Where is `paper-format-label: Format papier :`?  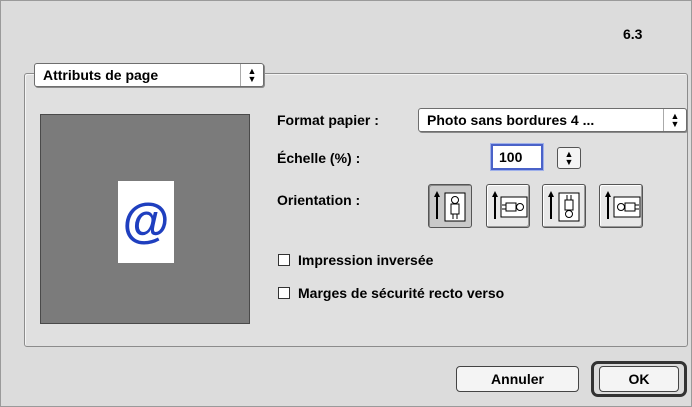
paper-format-label: Format papier : is located at coordinates (328, 120).